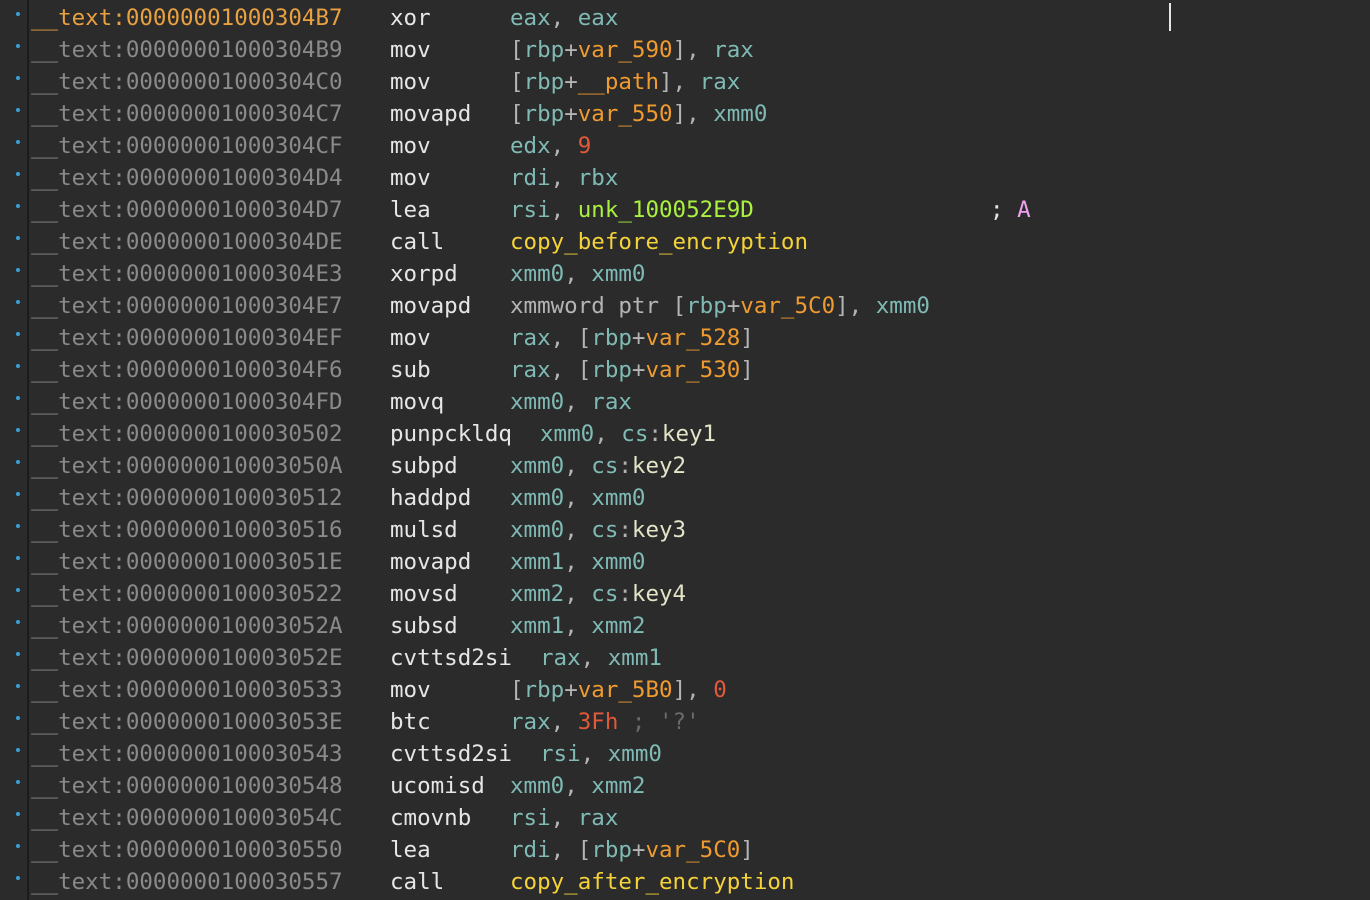 The width and height of the screenshot is (1370, 900). I want to click on instruction-mnemonic: btc, so click(410, 722).